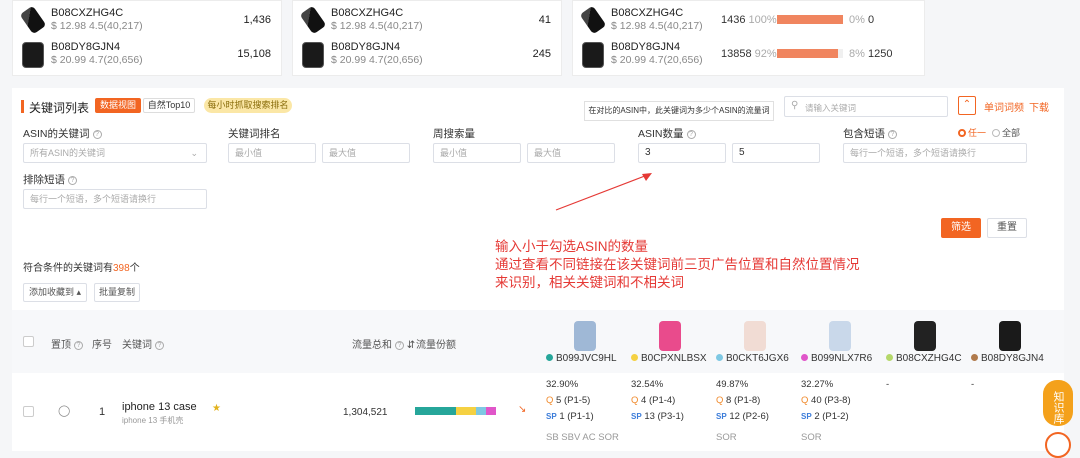 This screenshot has height=458, width=1080. I want to click on asin-keyword-select: 所有ASIN的关键词 ⌄, so click(115, 153).